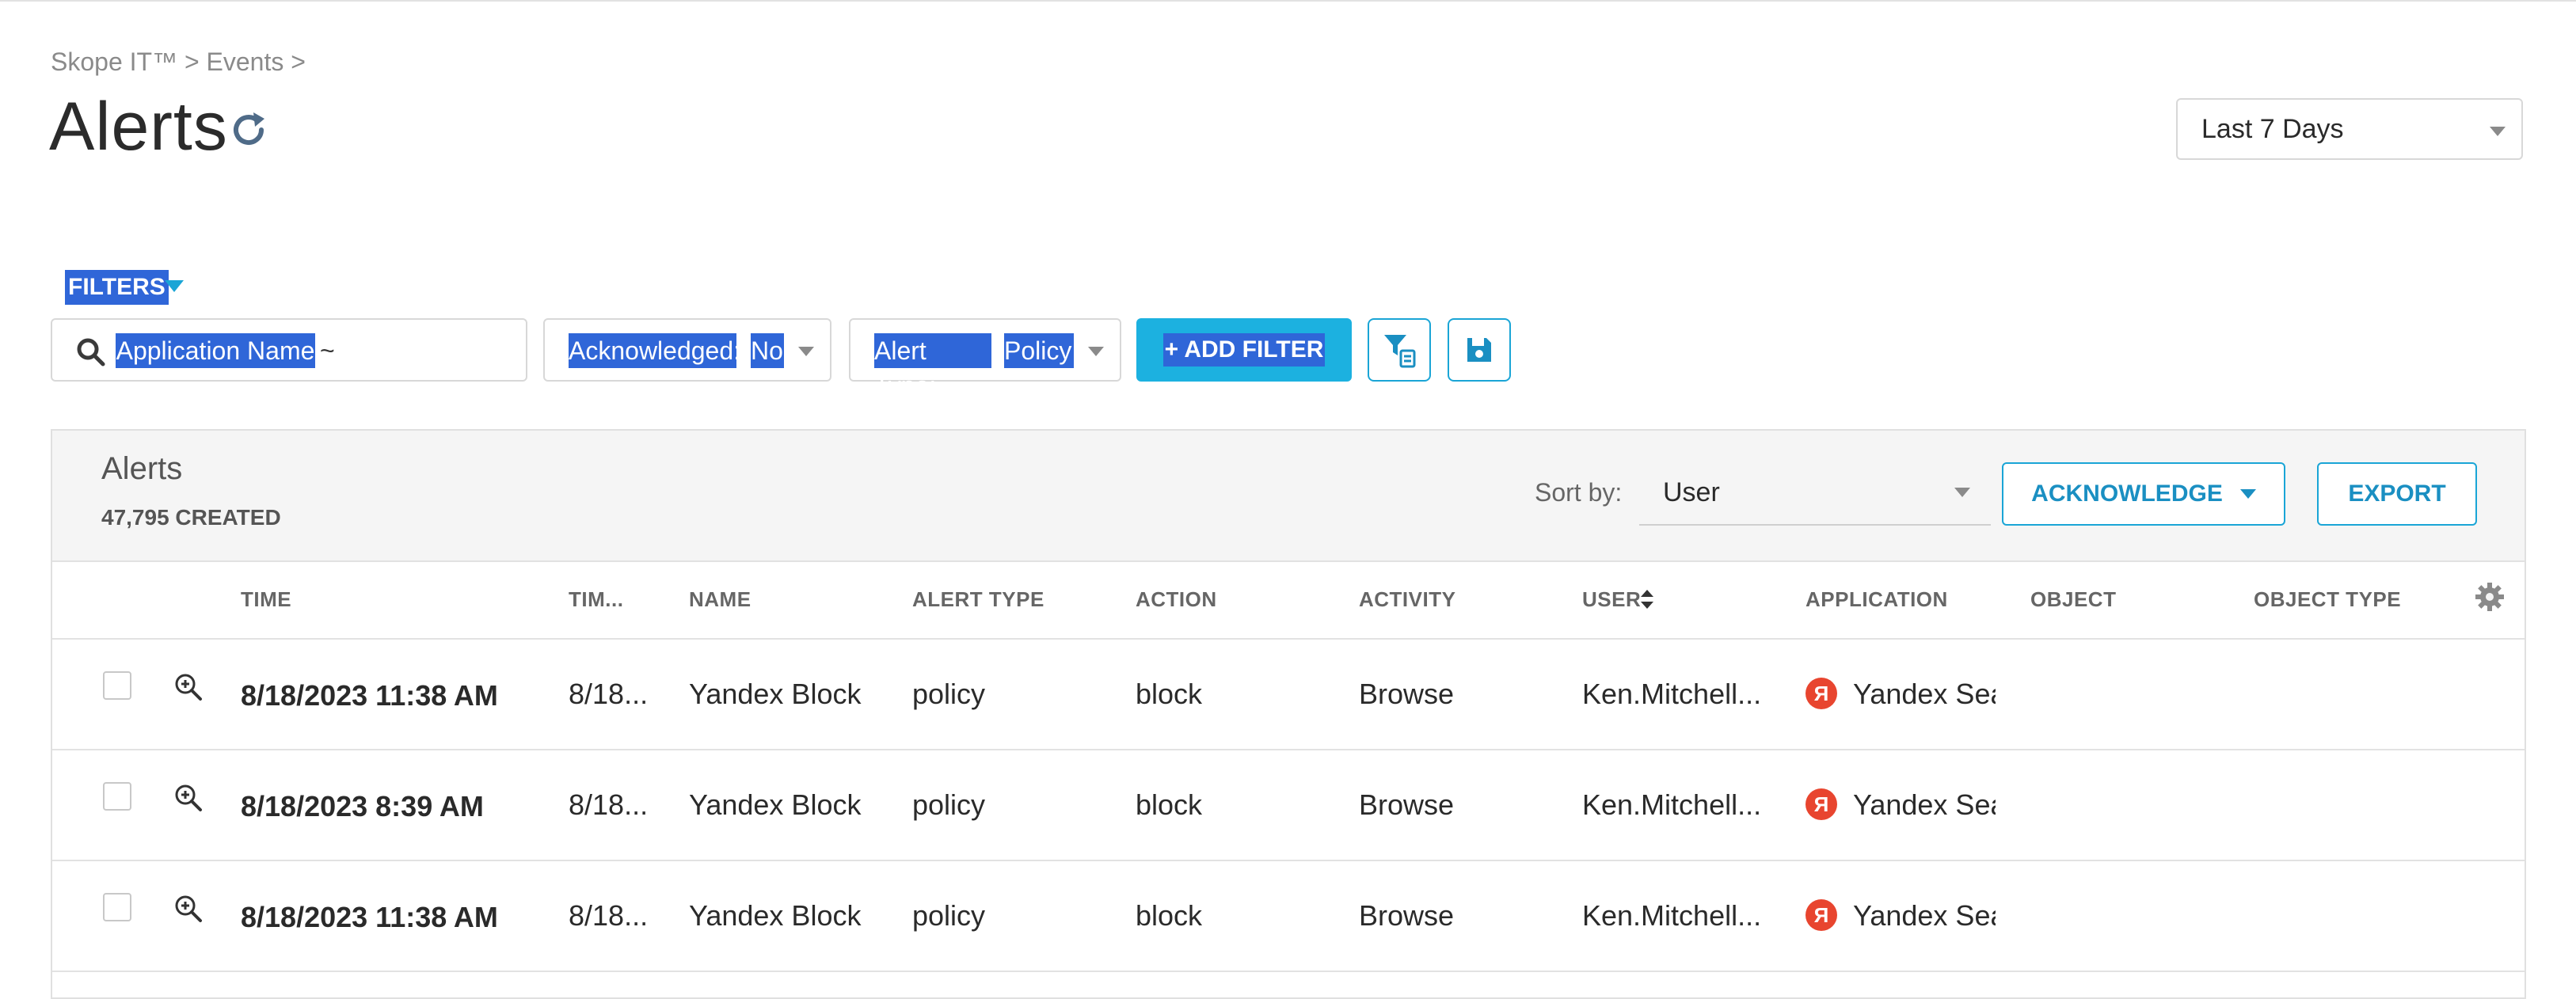  What do you see at coordinates (2127, 494) in the screenshot?
I see `acknowledge-label: ACKNOWLEDGE` at bounding box center [2127, 494].